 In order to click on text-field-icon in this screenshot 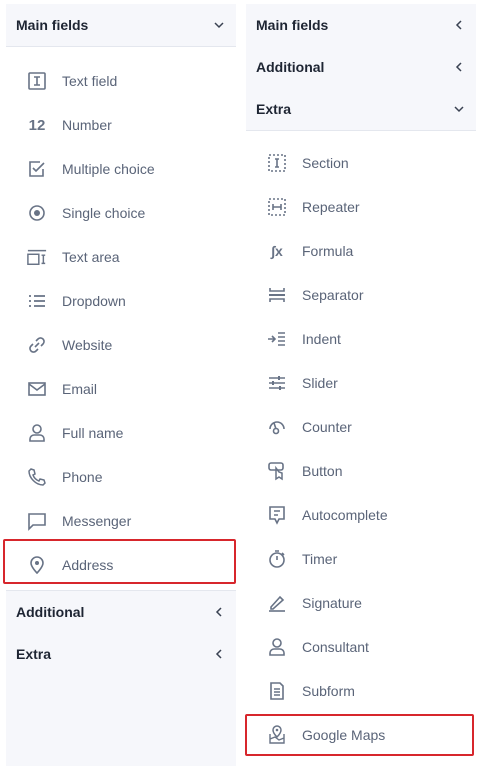, I will do `click(37, 81)`.